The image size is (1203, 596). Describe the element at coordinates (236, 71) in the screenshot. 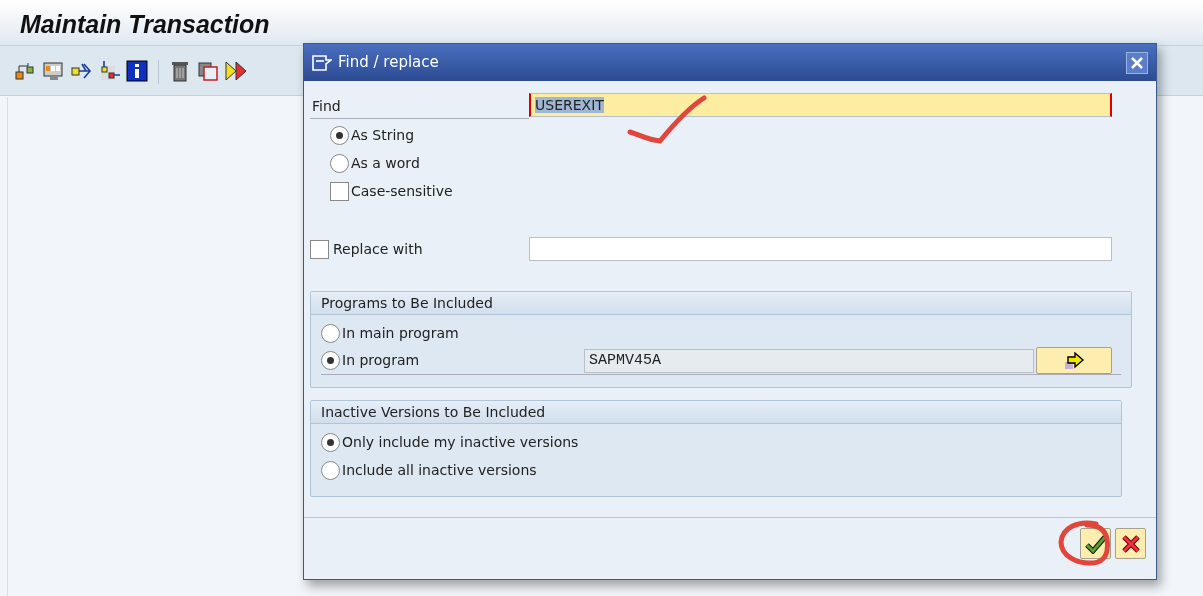

I see `replace-arrows-icon` at that location.